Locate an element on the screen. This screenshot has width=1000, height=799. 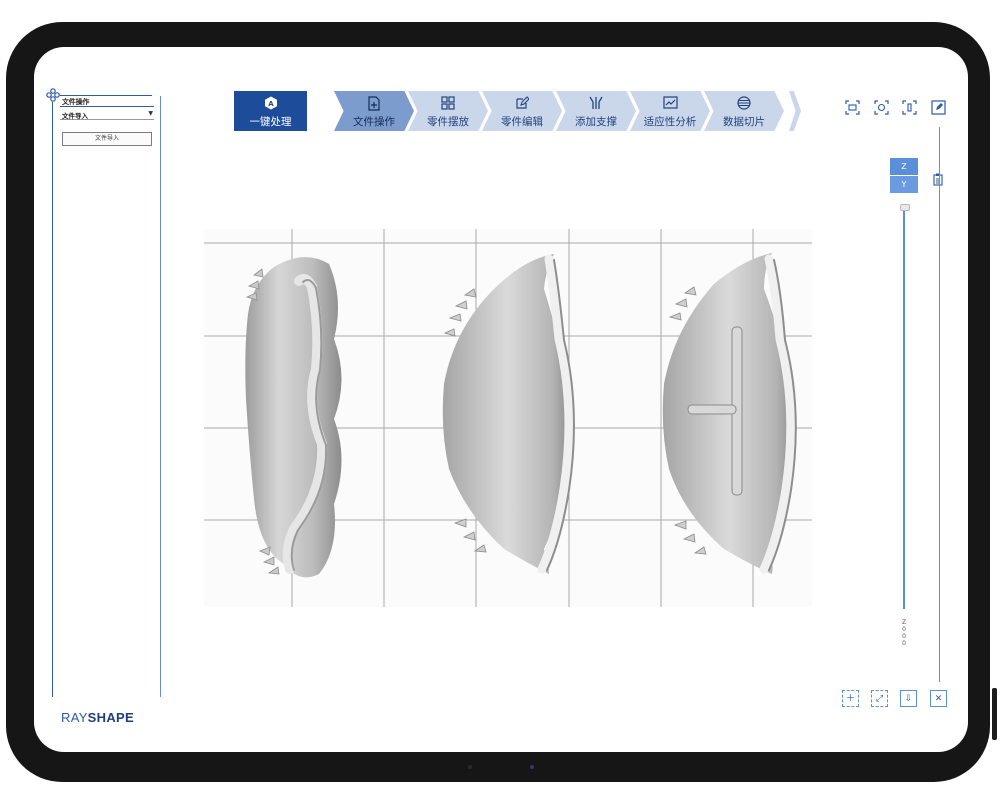
support-icon is located at coordinates (596, 105).